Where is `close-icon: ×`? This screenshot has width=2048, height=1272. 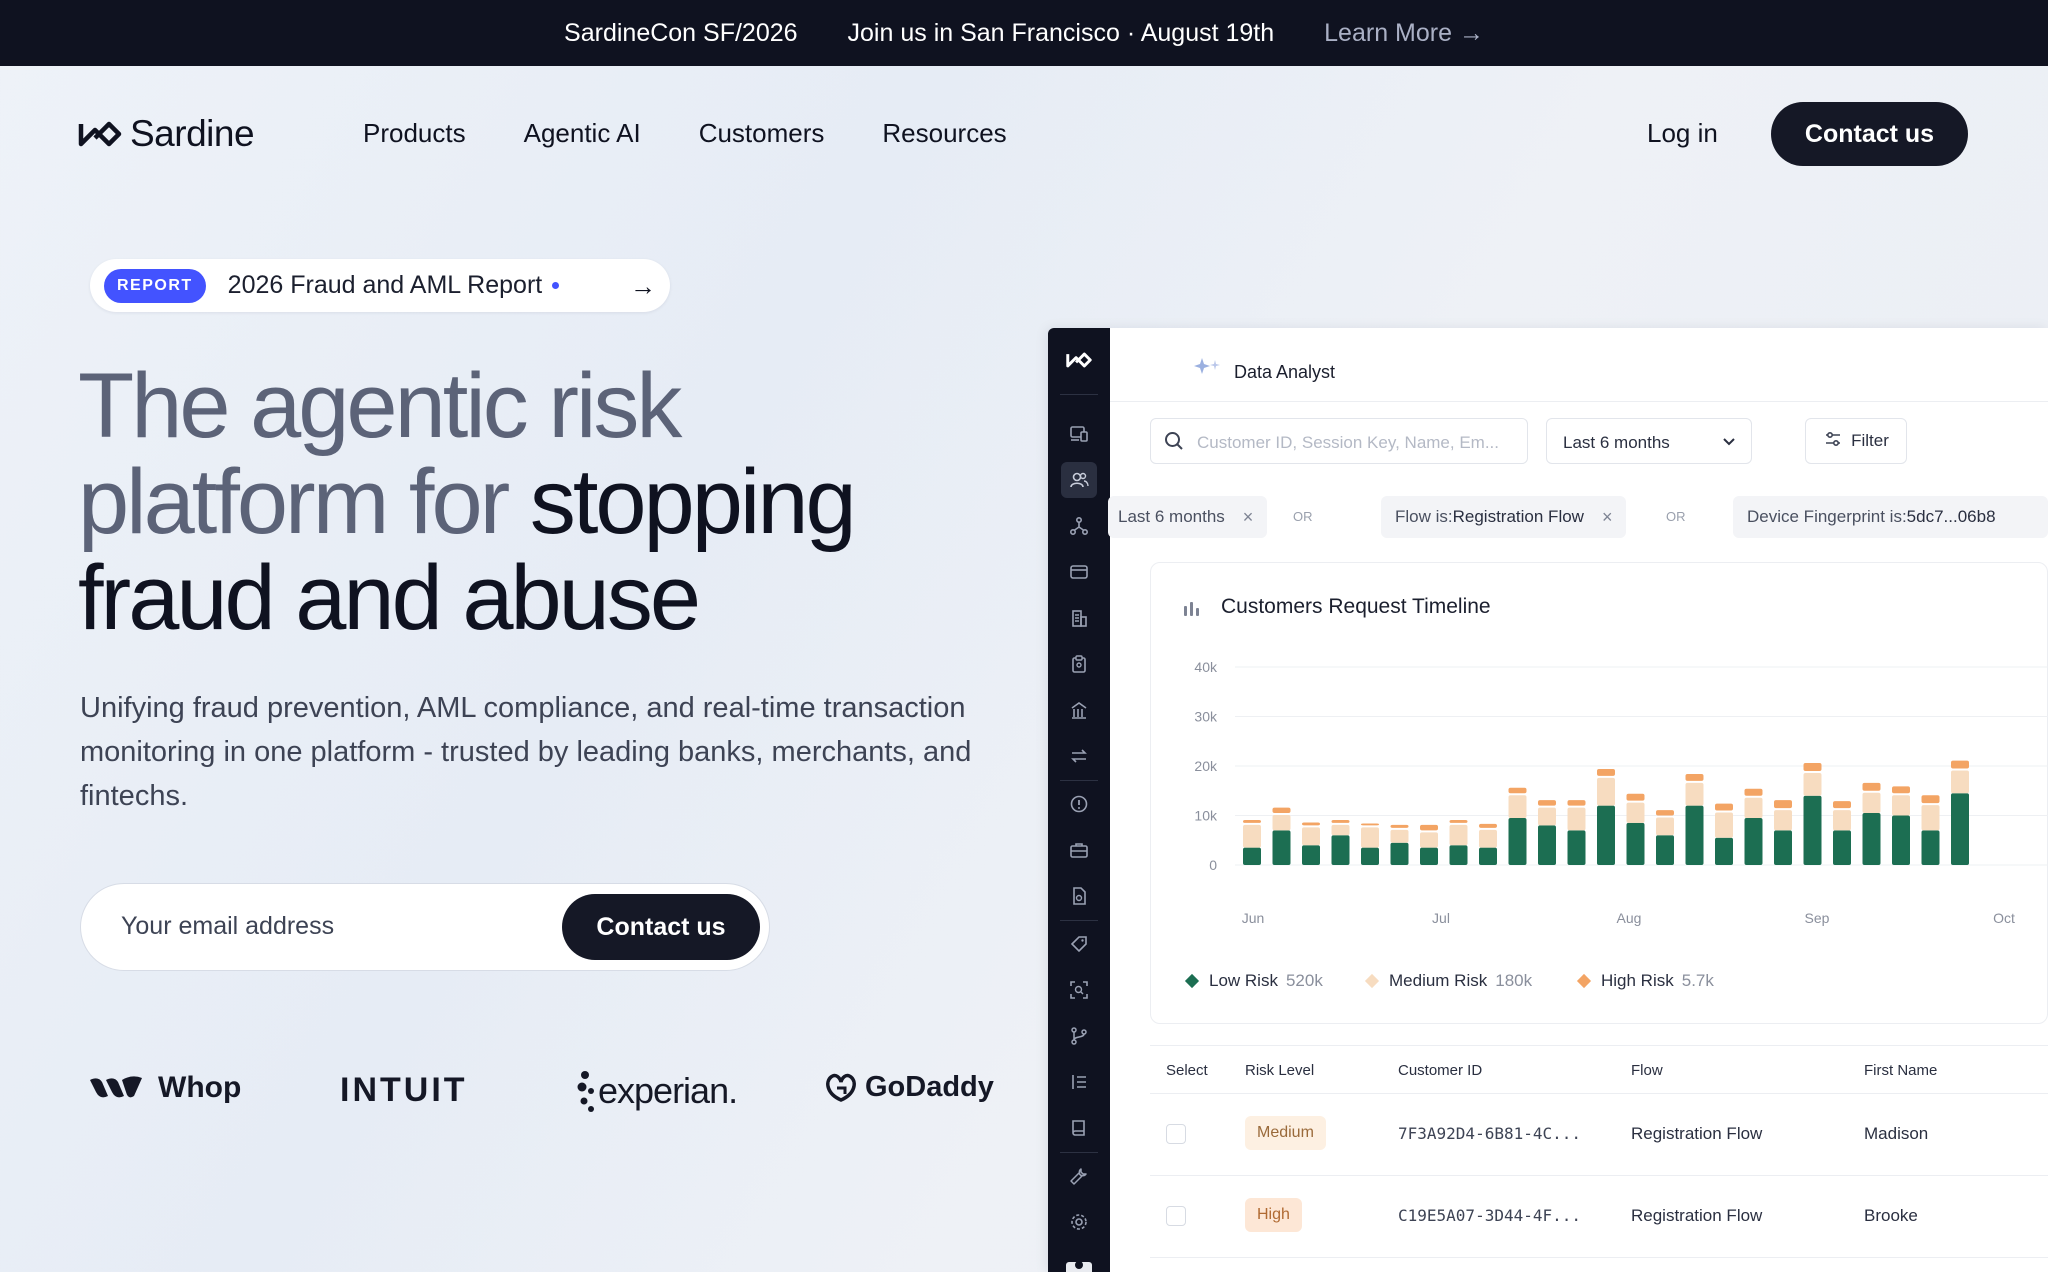
close-icon: × is located at coordinates (1248, 517).